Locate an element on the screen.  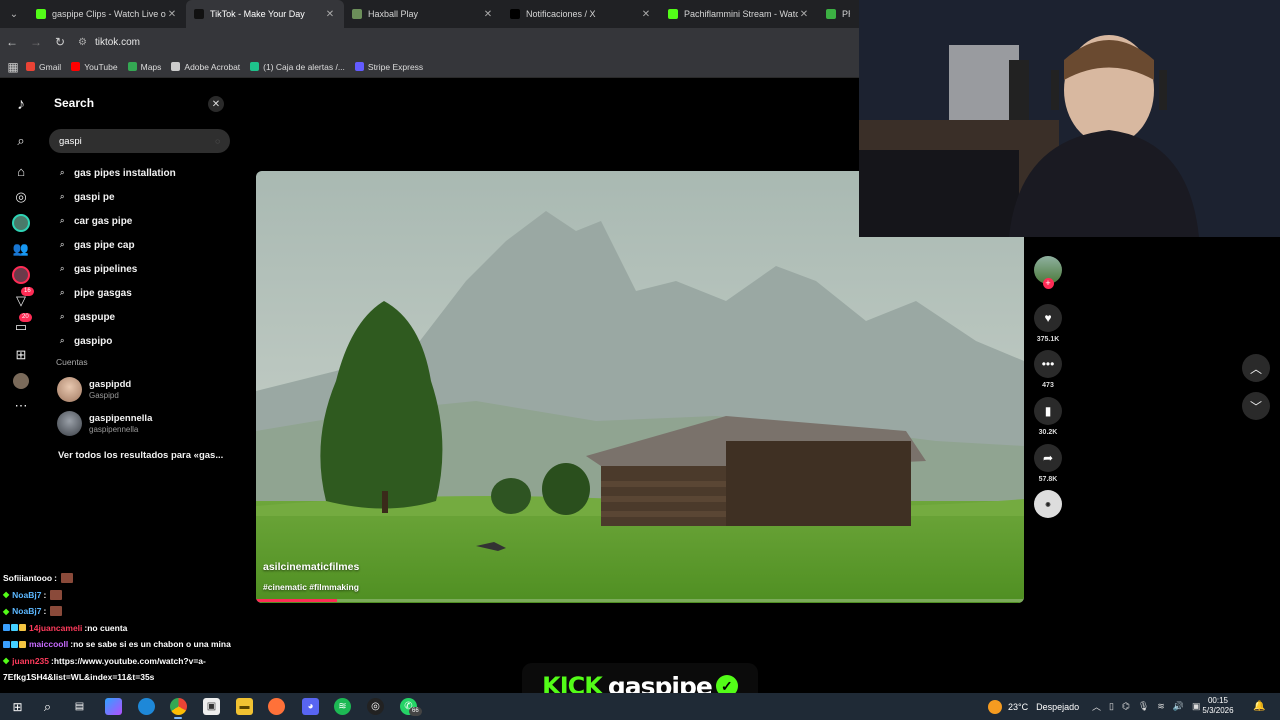
activity-icon: ▽ 16 is located at coordinates (22, 299).